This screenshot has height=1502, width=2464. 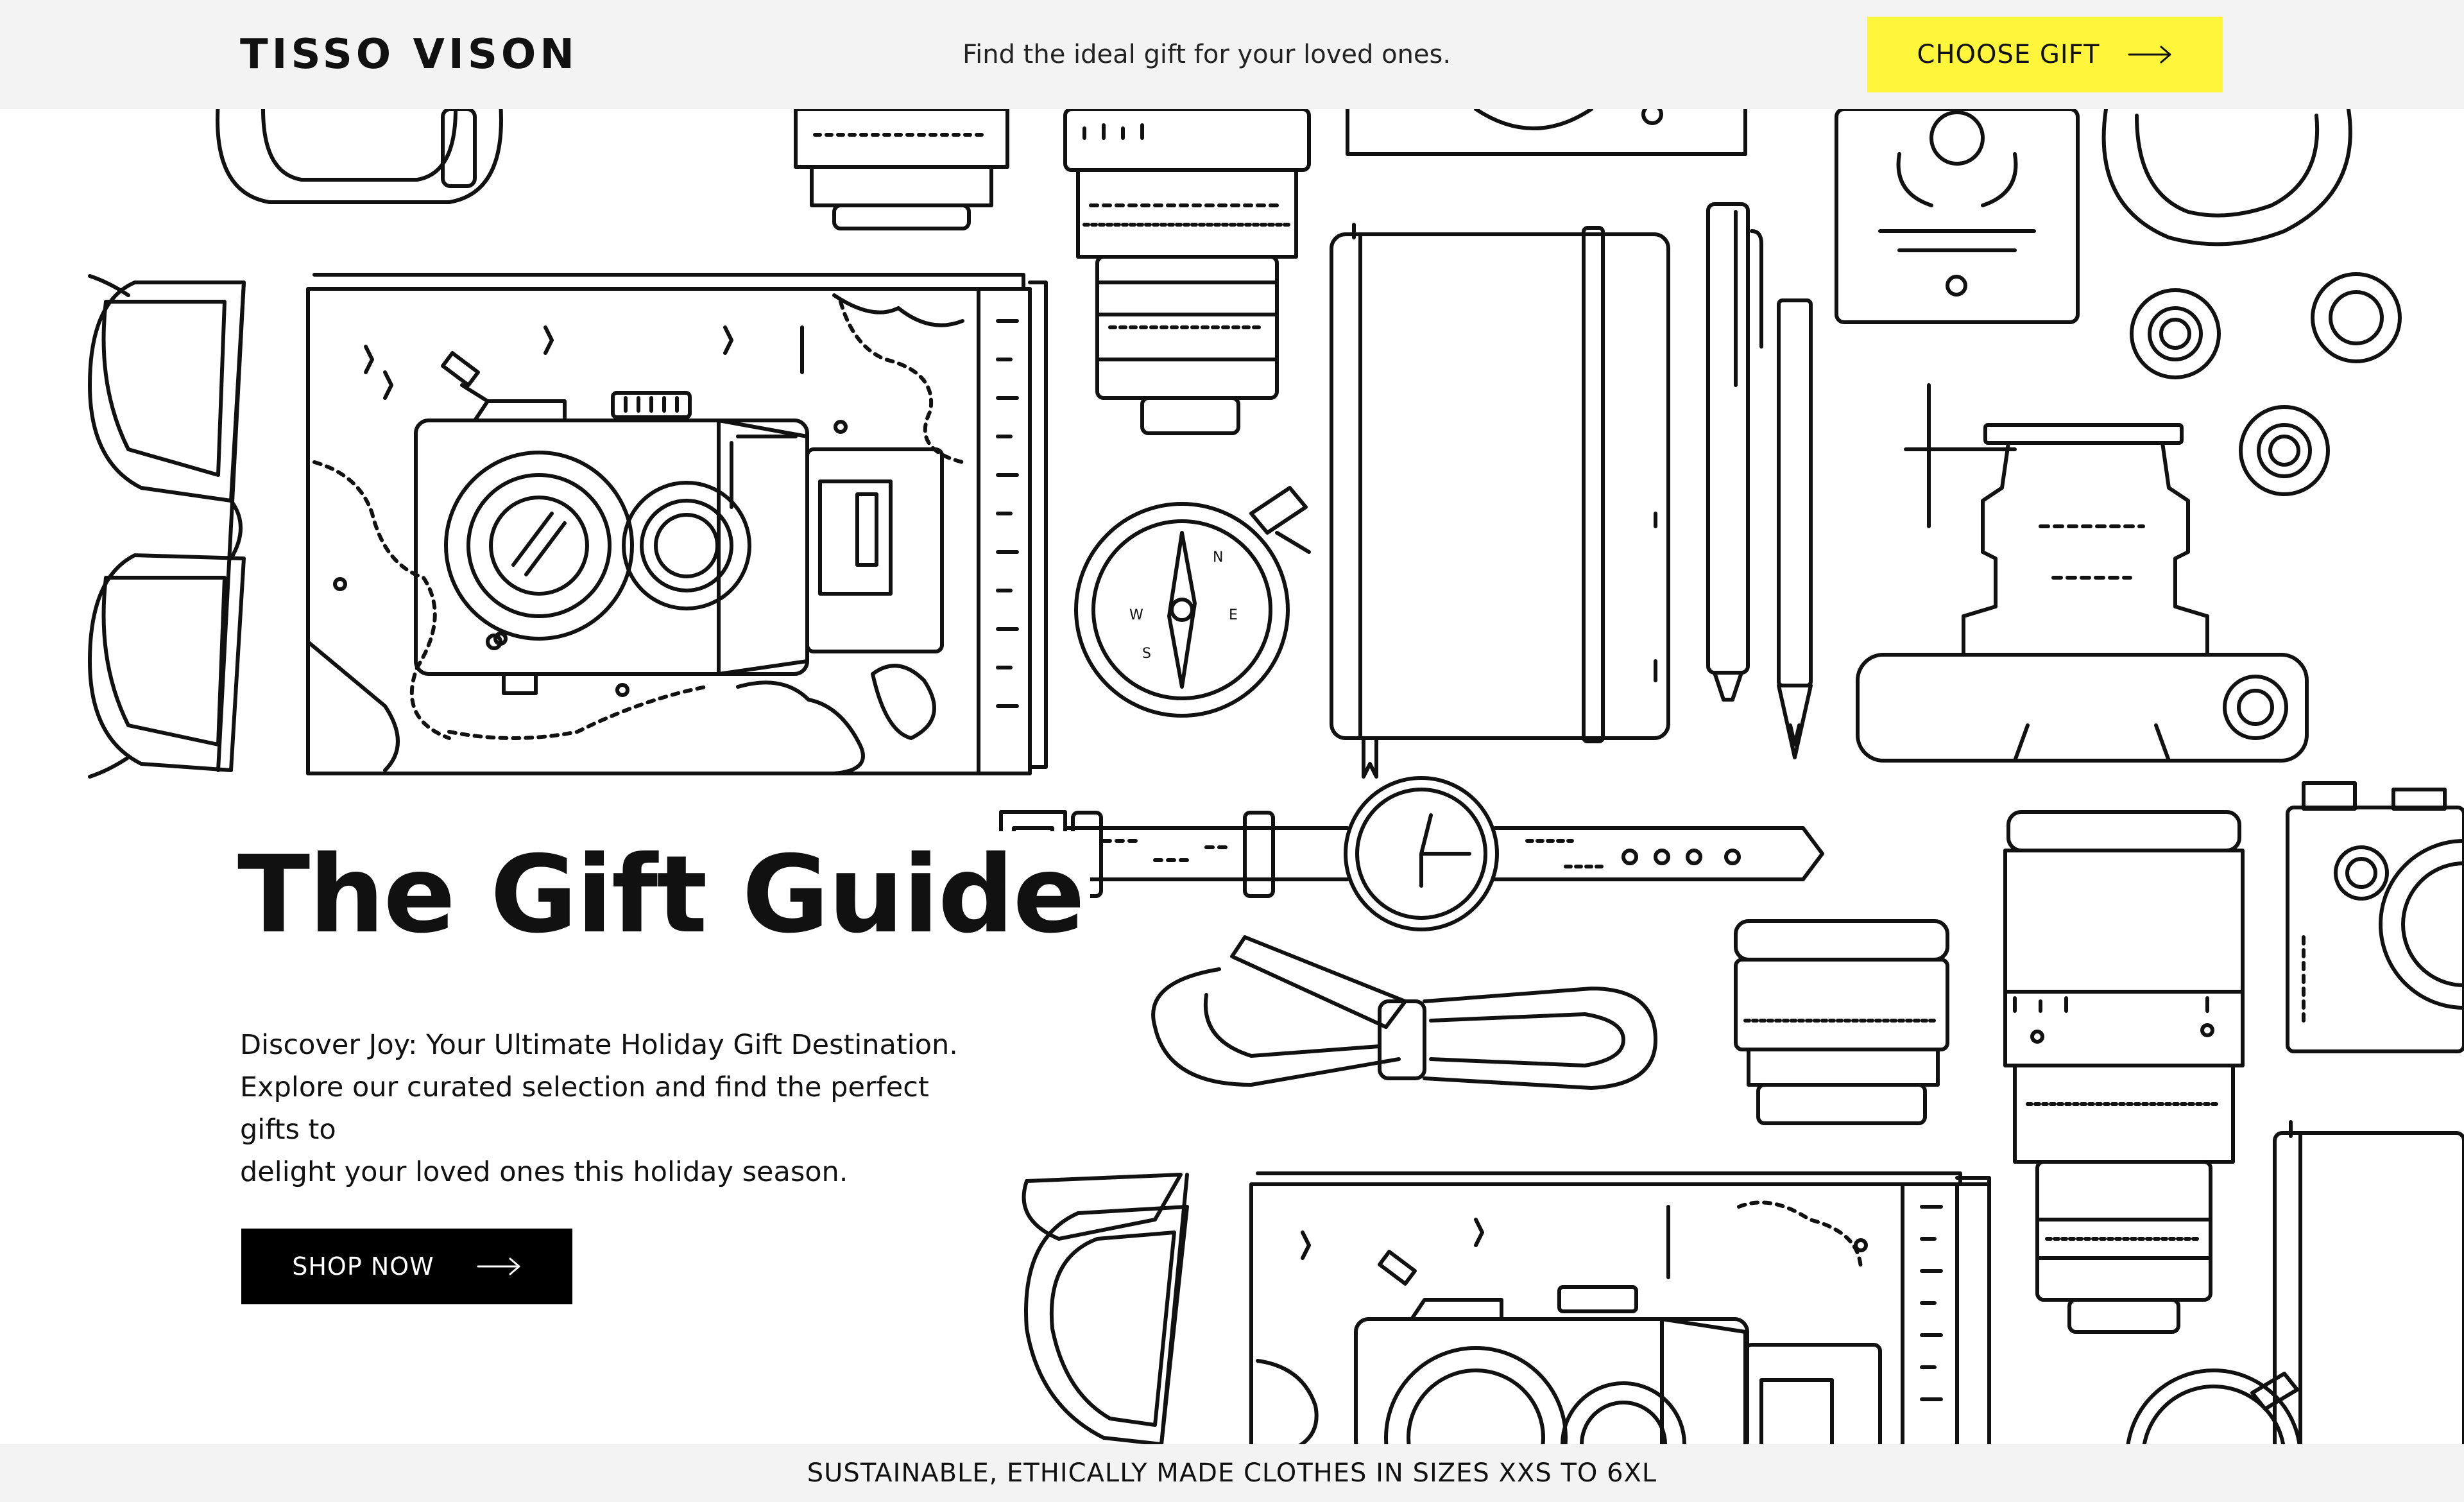 What do you see at coordinates (2266, 384) in the screenshot?
I see `earbud-icon` at bounding box center [2266, 384].